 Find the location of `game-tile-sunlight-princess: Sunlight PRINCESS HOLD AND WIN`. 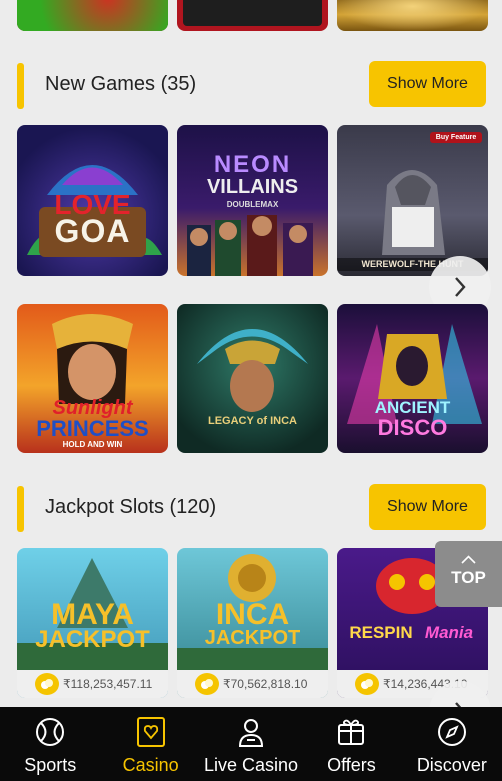

game-tile-sunlight-princess: Sunlight PRINCESS HOLD AND WIN is located at coordinates (92, 378).